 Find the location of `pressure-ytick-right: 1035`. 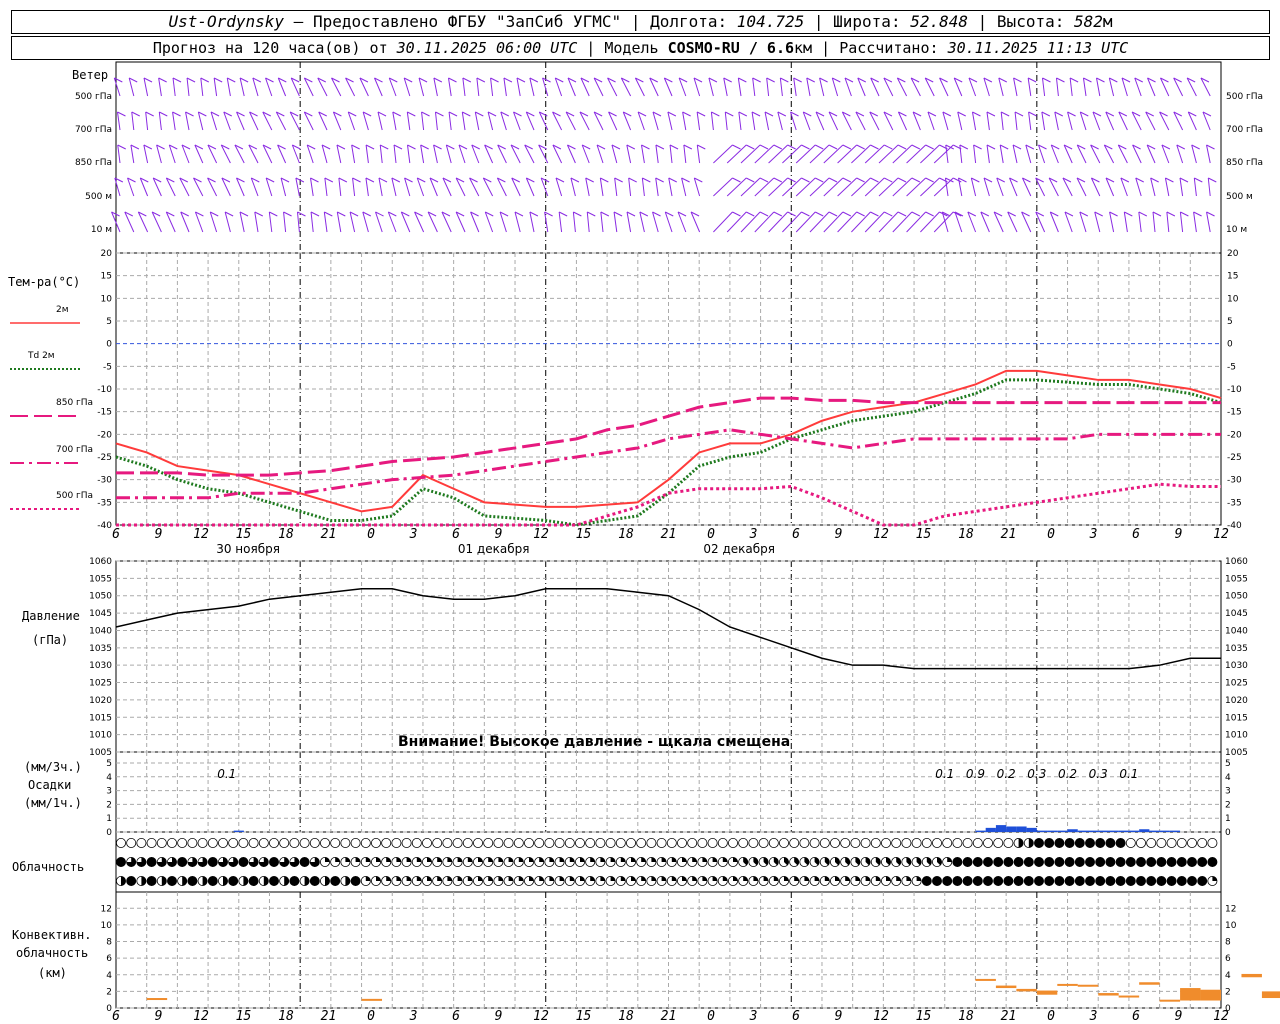

pressure-ytick-right: 1035 is located at coordinates (1236, 649).